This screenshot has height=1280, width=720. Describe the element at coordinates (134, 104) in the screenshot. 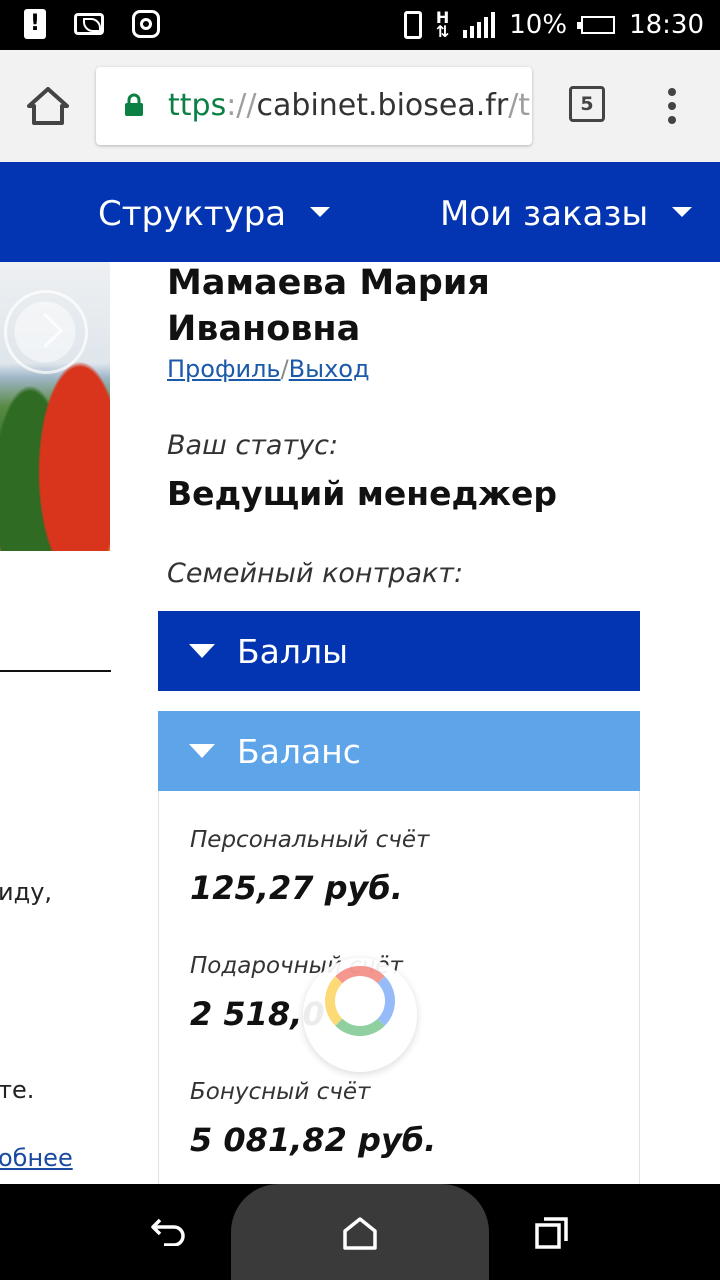

I see `lock-icon` at that location.